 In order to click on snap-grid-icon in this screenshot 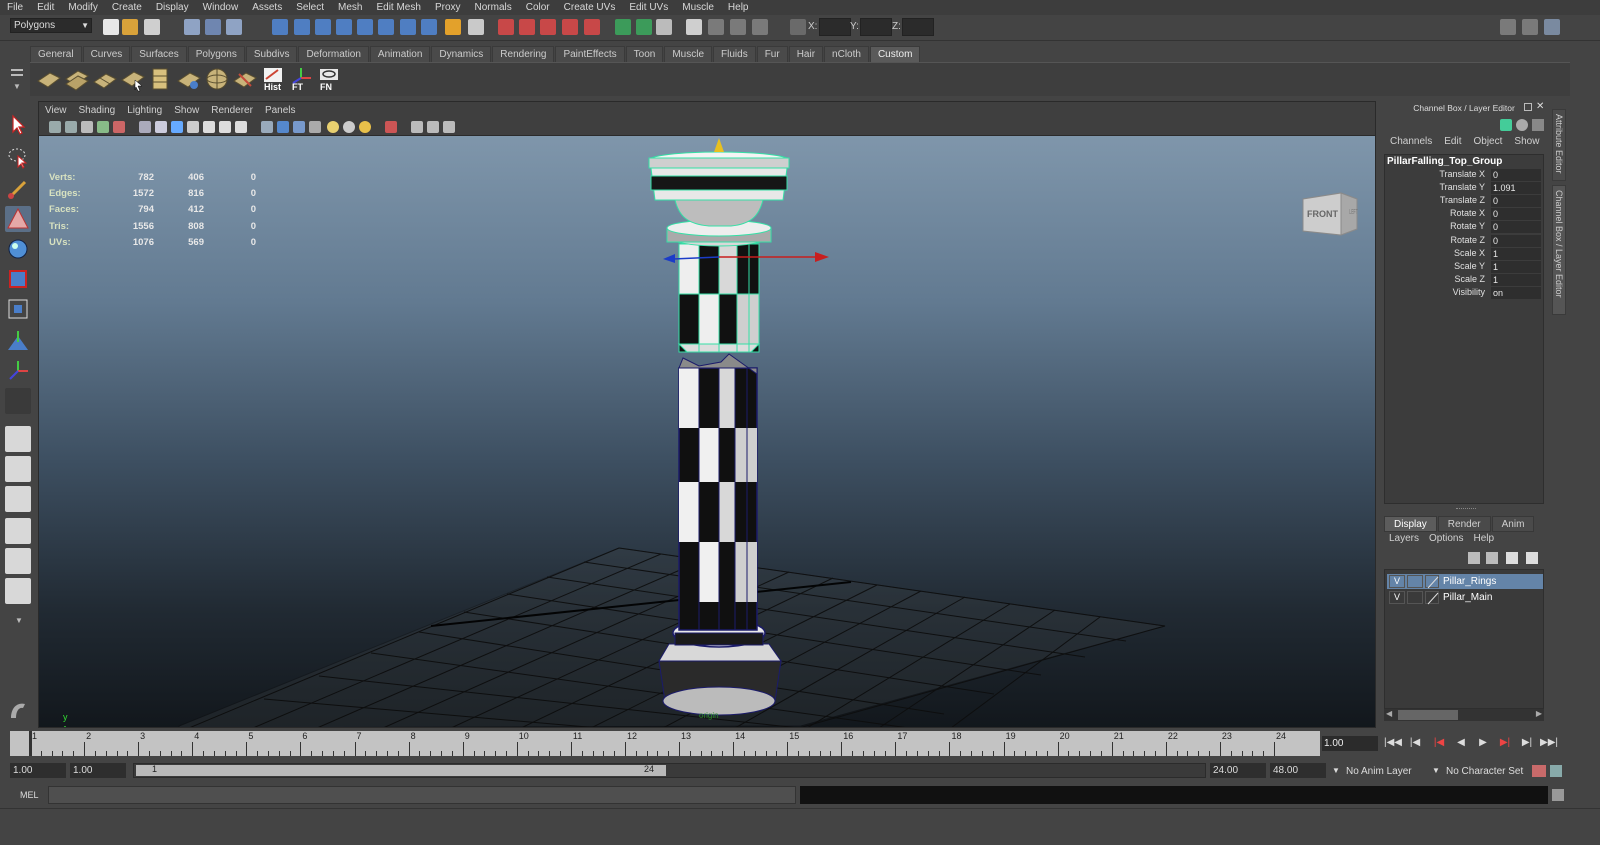, I will do `click(280, 27)`.